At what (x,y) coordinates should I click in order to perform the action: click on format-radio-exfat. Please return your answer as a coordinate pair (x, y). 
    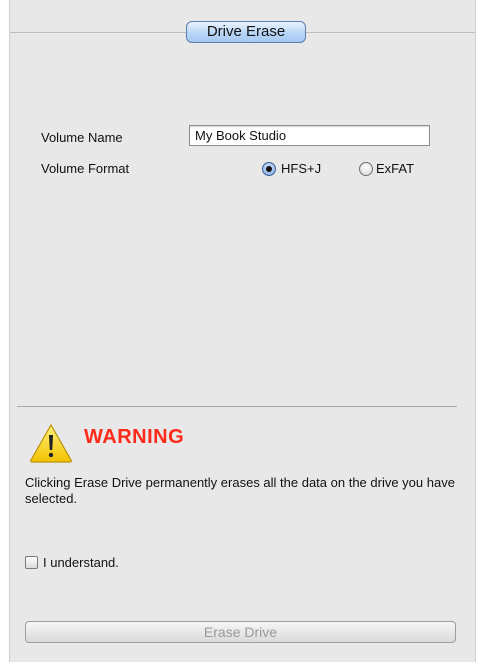
    Looking at the image, I should click on (366, 169).